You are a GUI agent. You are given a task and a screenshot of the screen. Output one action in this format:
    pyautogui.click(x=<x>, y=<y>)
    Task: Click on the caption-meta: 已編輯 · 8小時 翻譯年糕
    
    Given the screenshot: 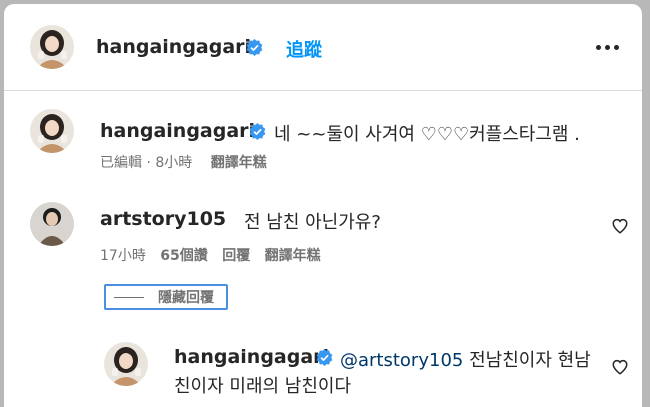 What is the action you would take?
    pyautogui.click(x=183, y=162)
    